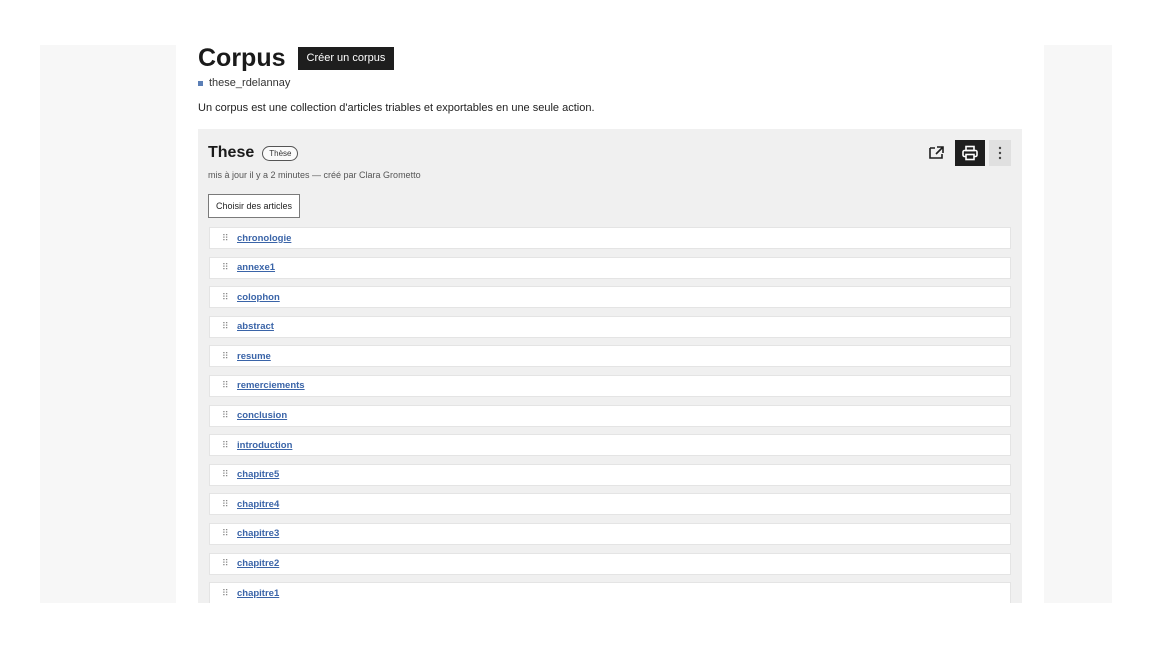  Describe the element at coordinates (255, 326) in the screenshot. I see `article-link: abstract` at that location.